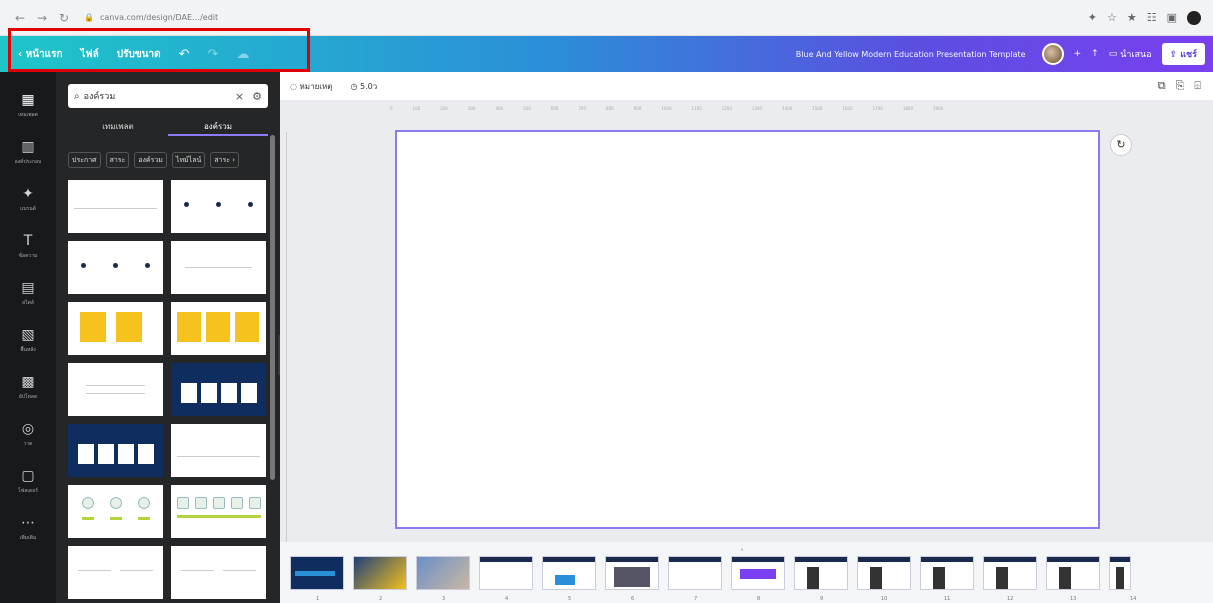 The width and height of the screenshot is (1213, 603). I want to click on redo-icon: ↷, so click(213, 54).